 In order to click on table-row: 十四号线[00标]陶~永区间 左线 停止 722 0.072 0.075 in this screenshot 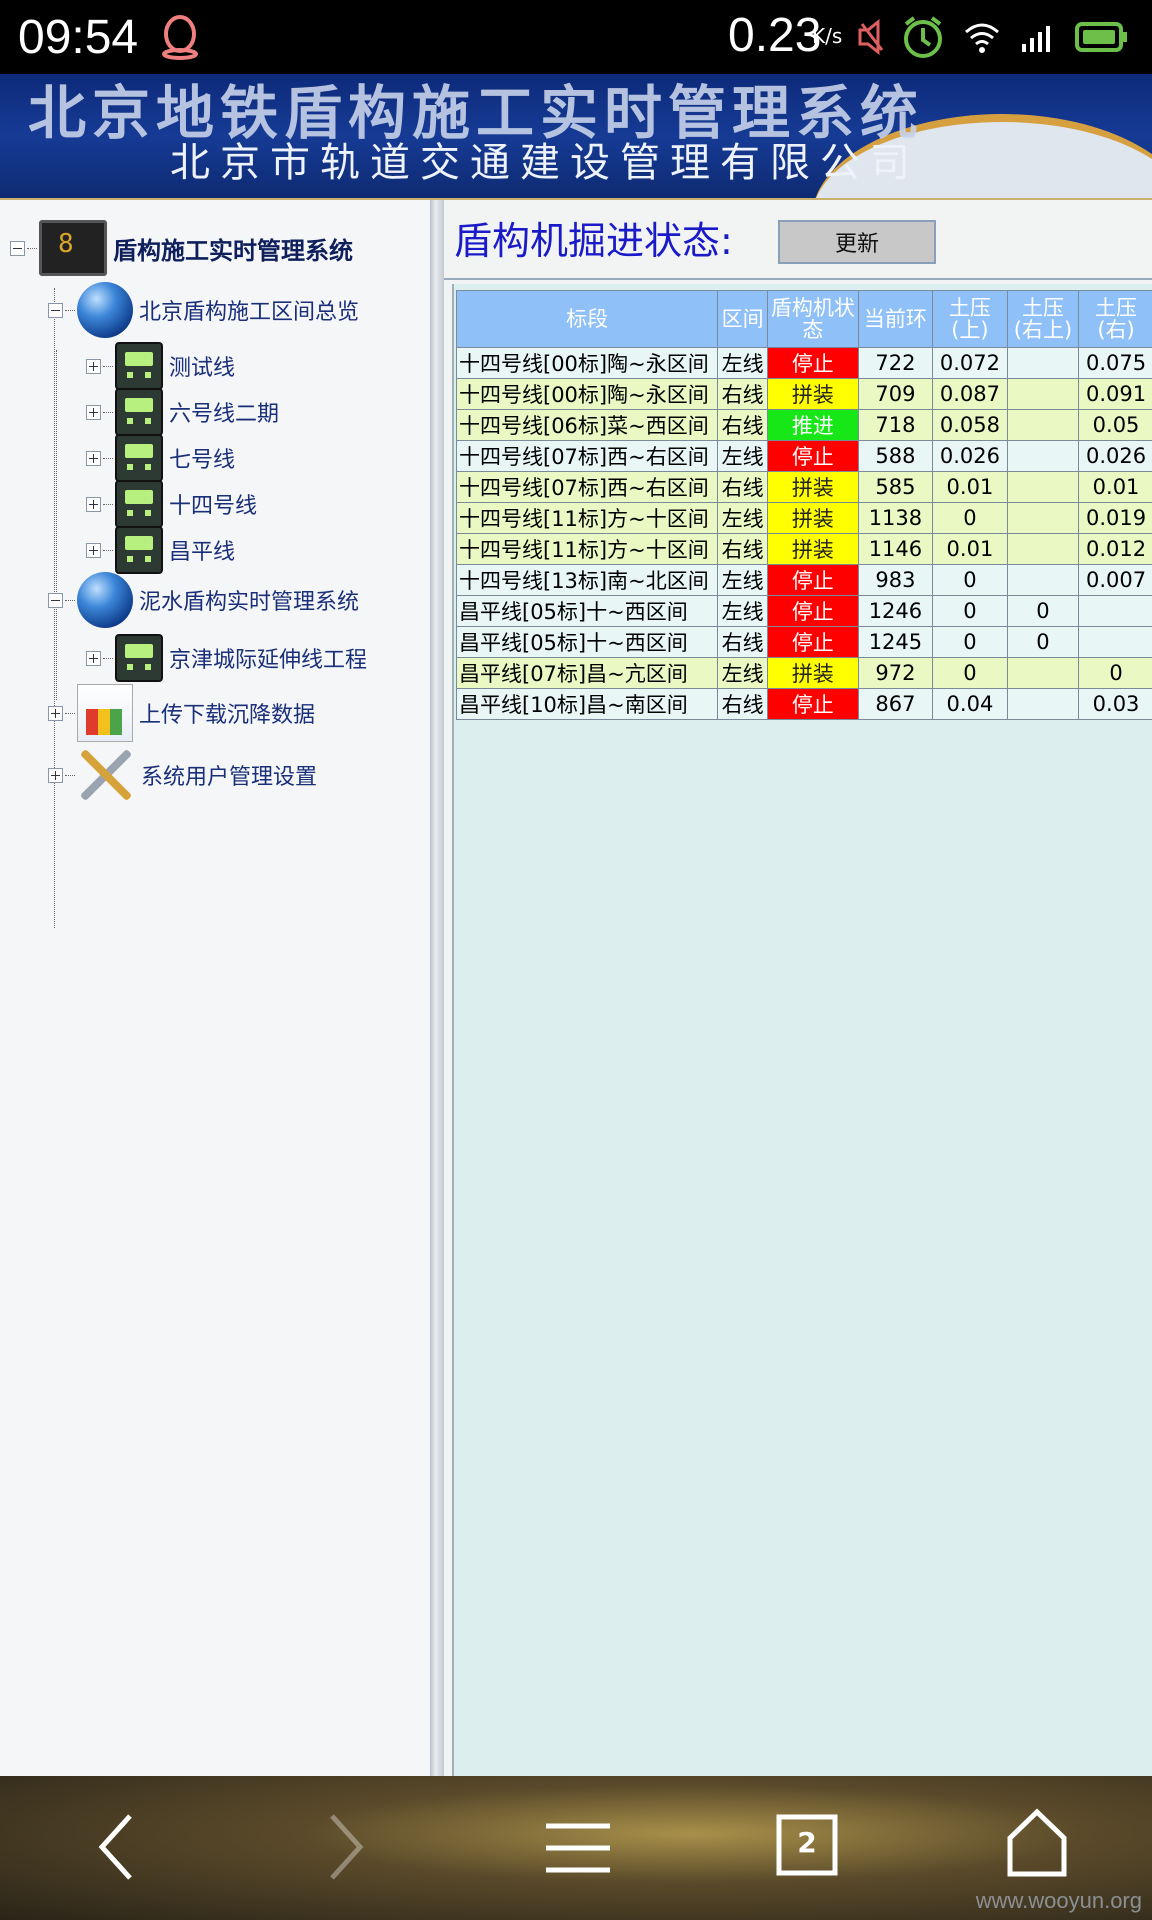, I will do `click(803, 363)`.